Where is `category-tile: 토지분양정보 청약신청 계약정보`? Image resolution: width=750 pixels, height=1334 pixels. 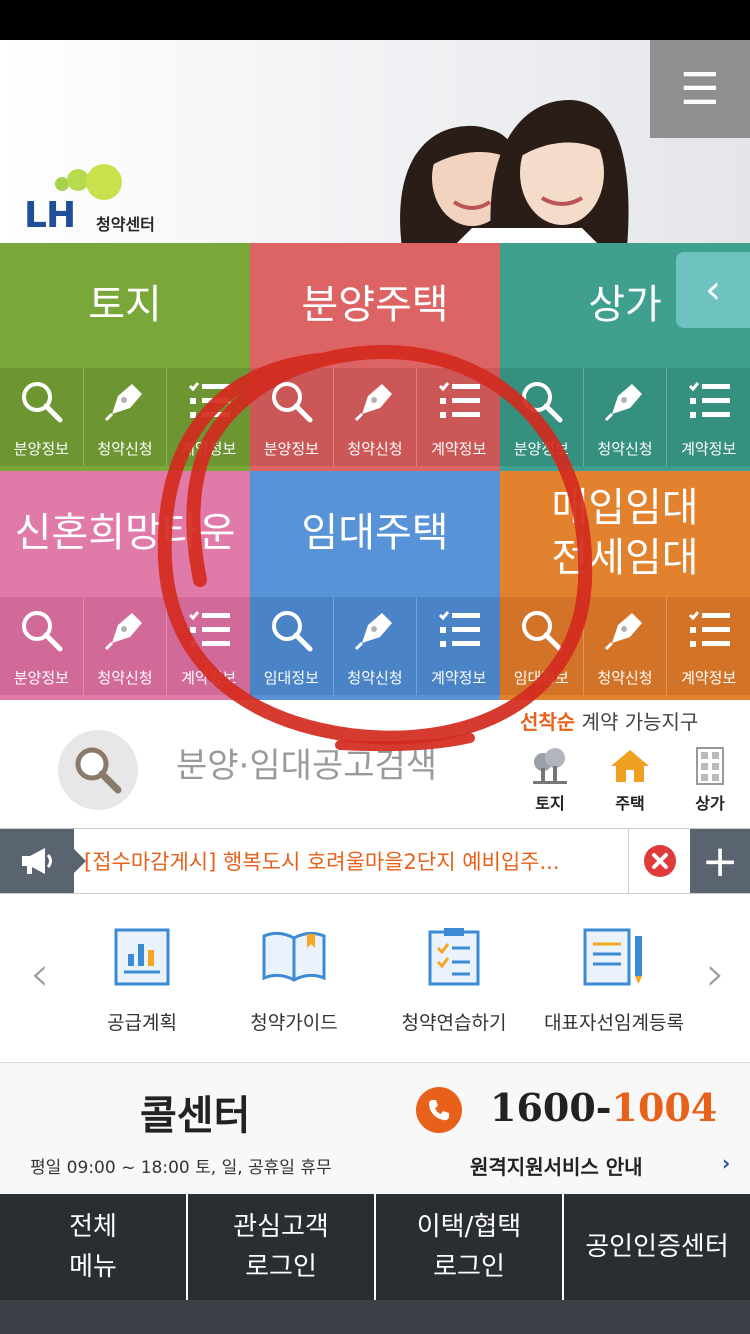
category-tile: 토지분양정보 청약신청 계약정보 is located at coordinates (125, 357).